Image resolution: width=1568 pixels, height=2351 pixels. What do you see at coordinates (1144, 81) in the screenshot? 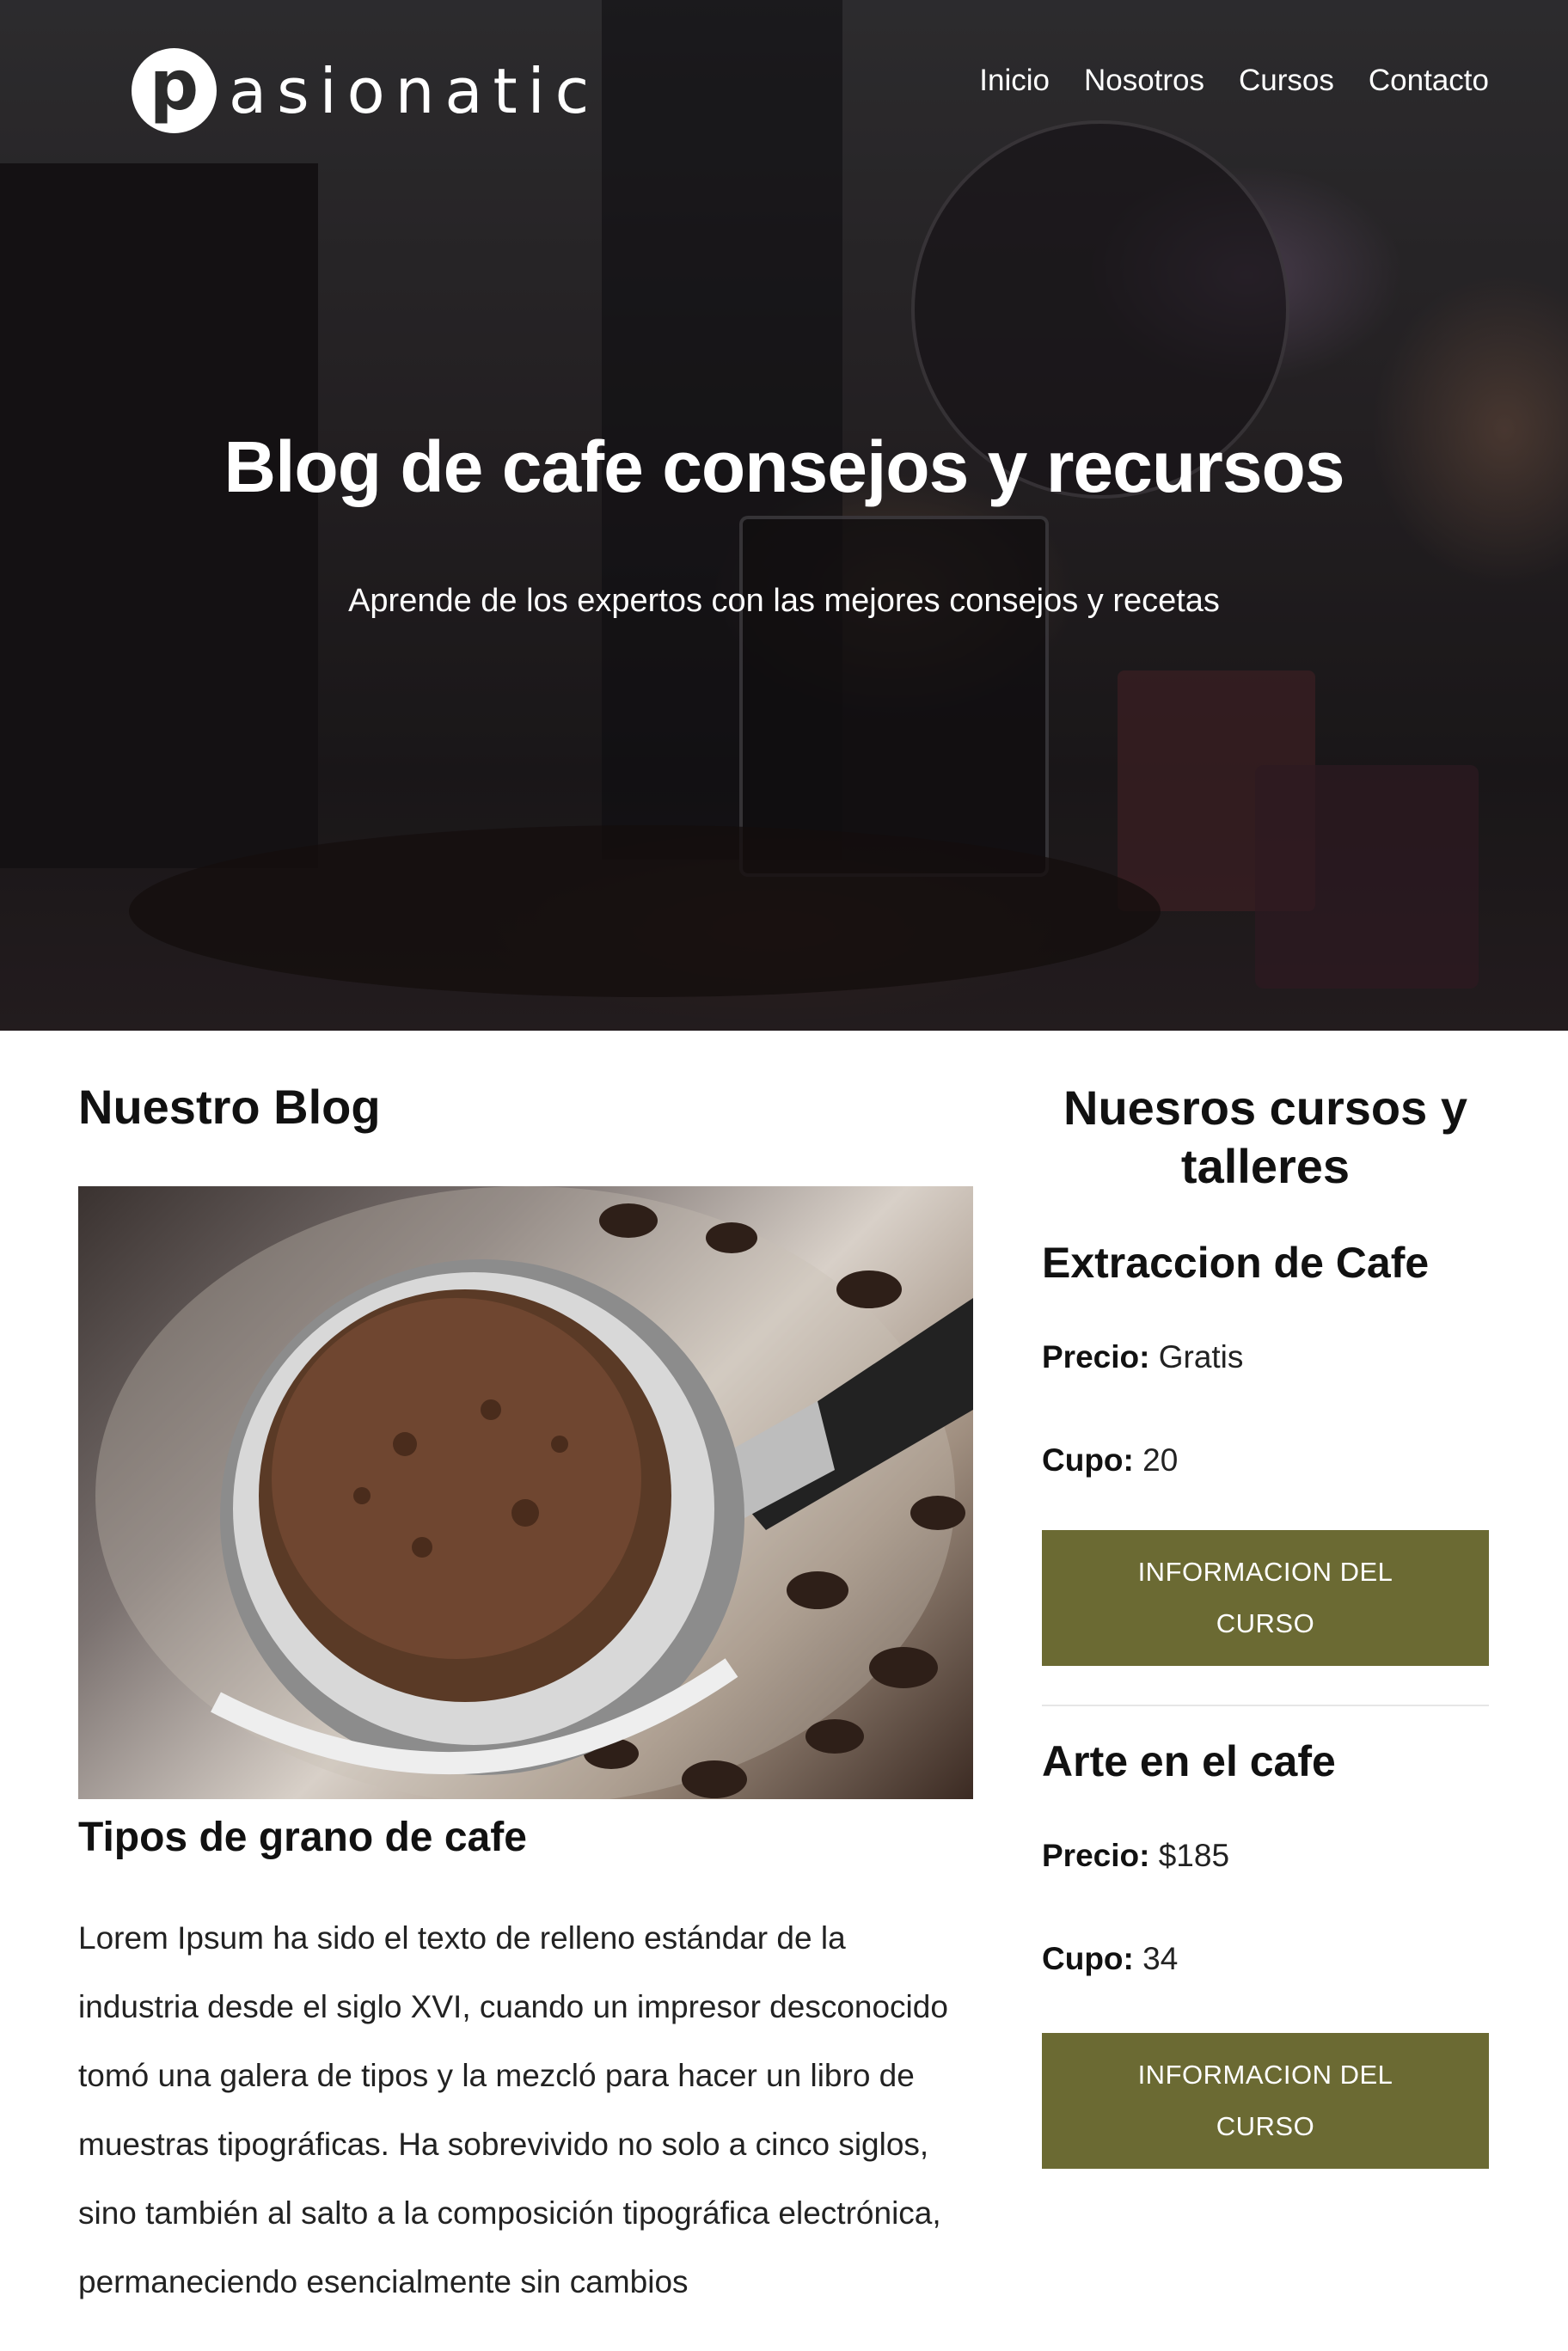
I see `nav-item-nosotros: Nosotros` at bounding box center [1144, 81].